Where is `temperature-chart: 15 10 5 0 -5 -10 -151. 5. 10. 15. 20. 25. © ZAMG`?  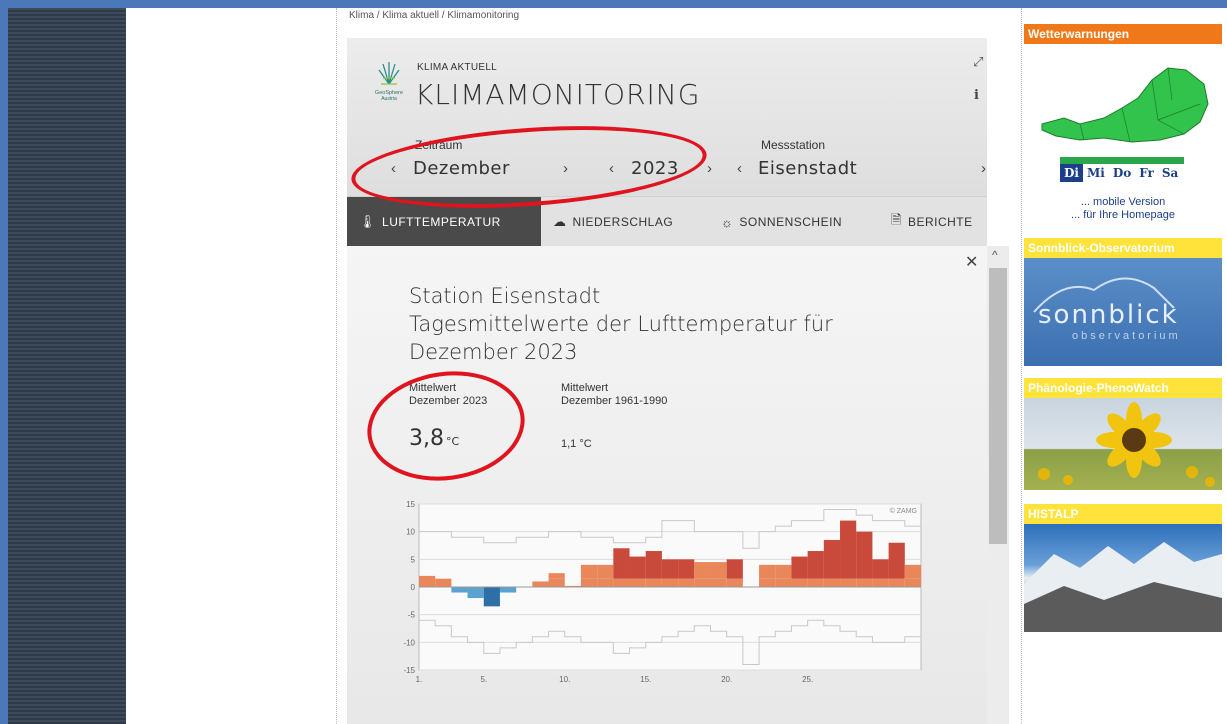 temperature-chart: 15 10 5 0 -5 -10 -151. 5. 10. 15. 20. 25. © ZAMG is located at coordinates (662, 592).